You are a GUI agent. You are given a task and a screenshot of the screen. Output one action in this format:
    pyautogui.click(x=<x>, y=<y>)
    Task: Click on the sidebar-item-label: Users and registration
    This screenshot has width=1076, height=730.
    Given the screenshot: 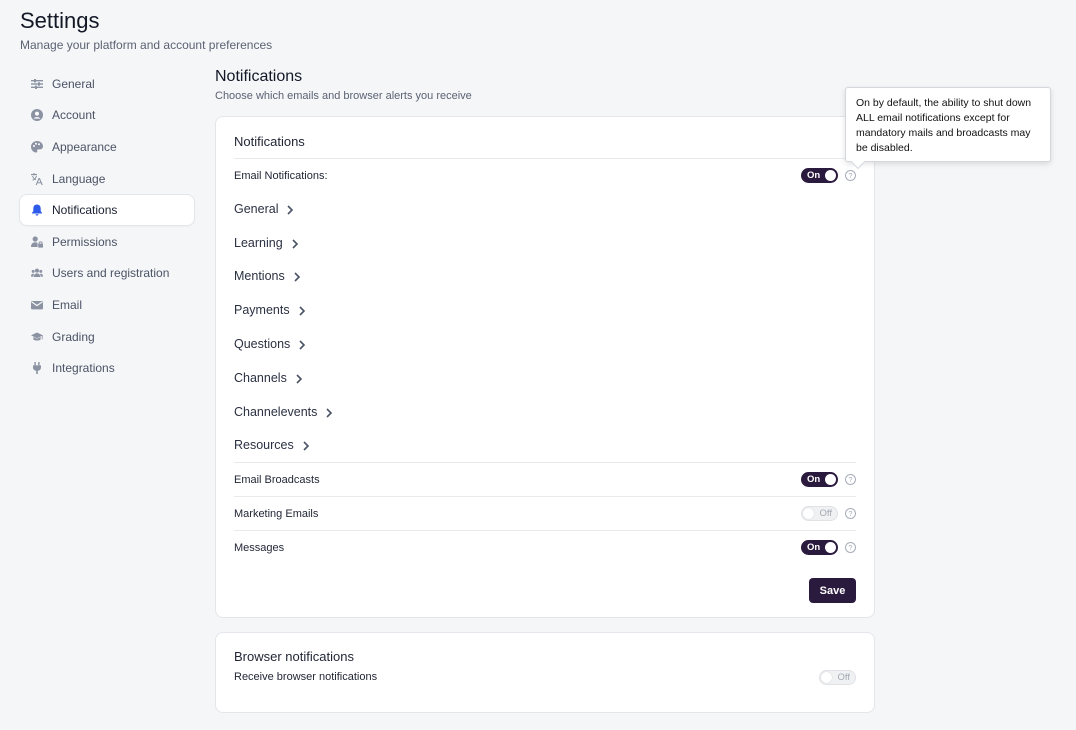 What is the action you would take?
    pyautogui.click(x=111, y=273)
    